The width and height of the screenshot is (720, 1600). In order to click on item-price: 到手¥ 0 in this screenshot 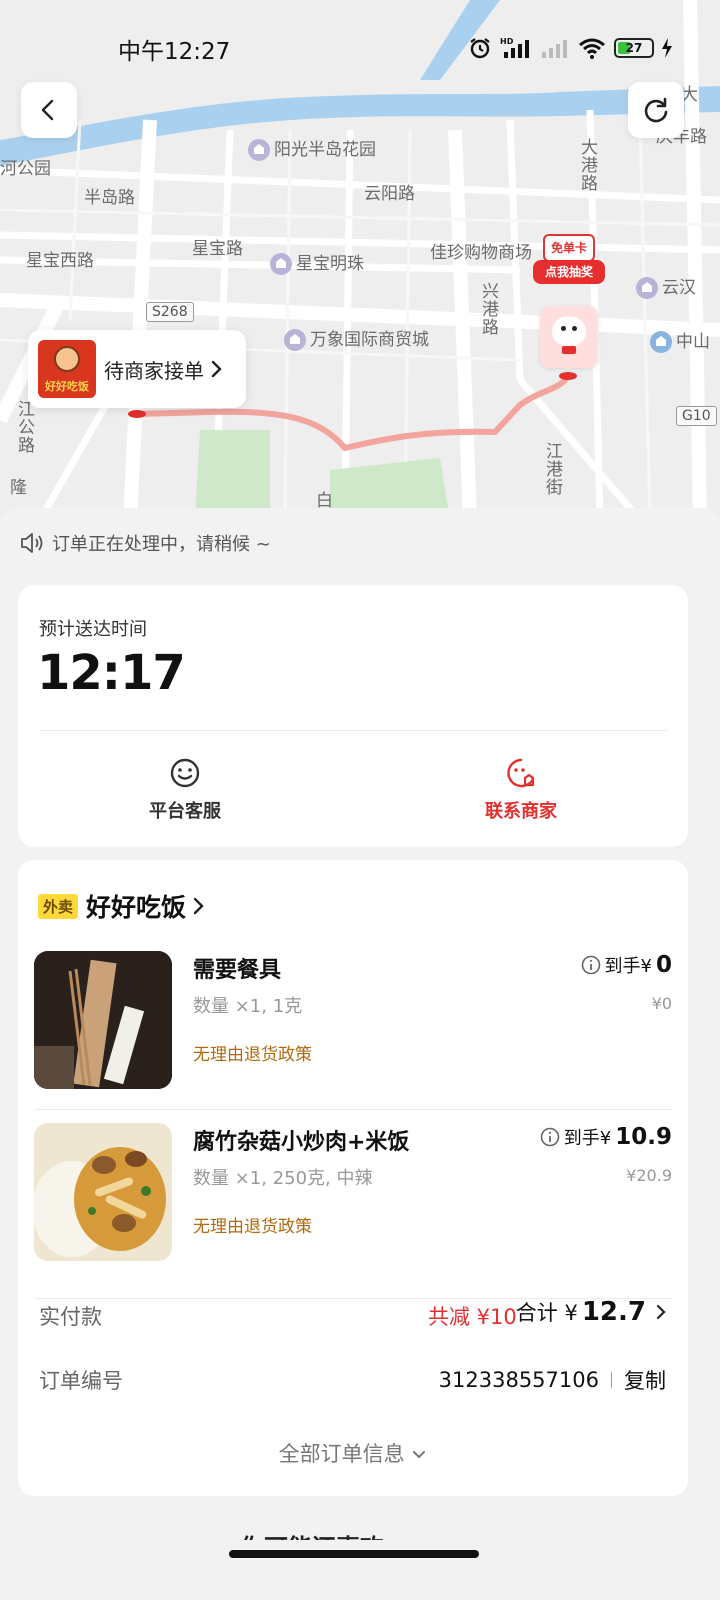, I will do `click(626, 965)`.